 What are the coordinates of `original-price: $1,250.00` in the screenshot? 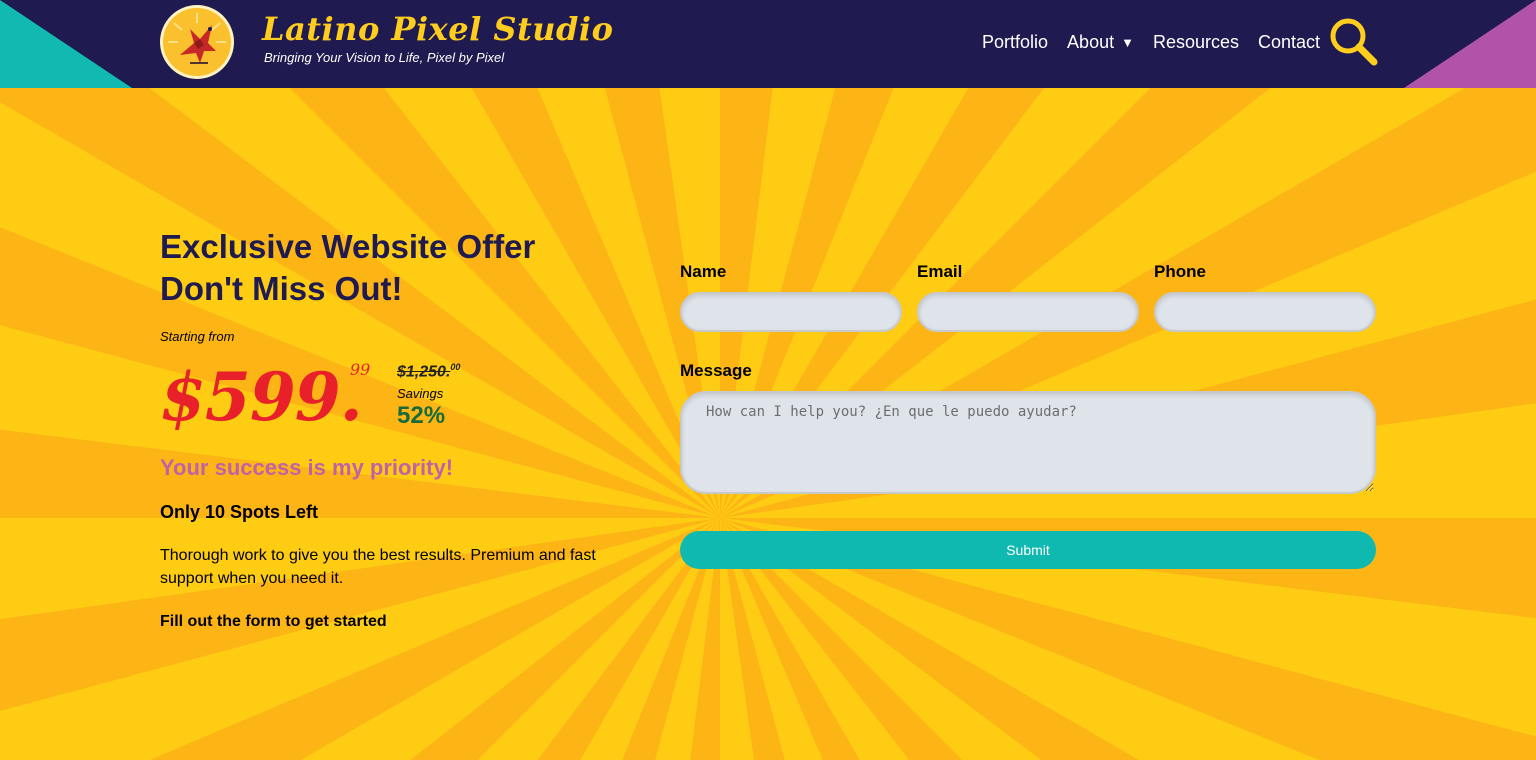 It's located at (428, 371).